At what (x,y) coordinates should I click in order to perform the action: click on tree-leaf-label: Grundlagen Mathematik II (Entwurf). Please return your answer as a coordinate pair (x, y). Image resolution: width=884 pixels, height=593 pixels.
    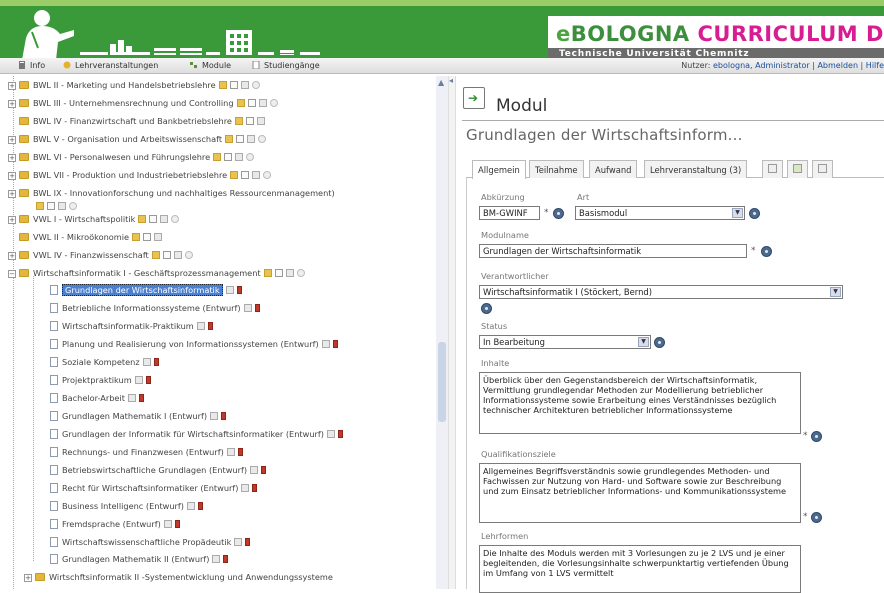
    Looking at the image, I should click on (135, 559).